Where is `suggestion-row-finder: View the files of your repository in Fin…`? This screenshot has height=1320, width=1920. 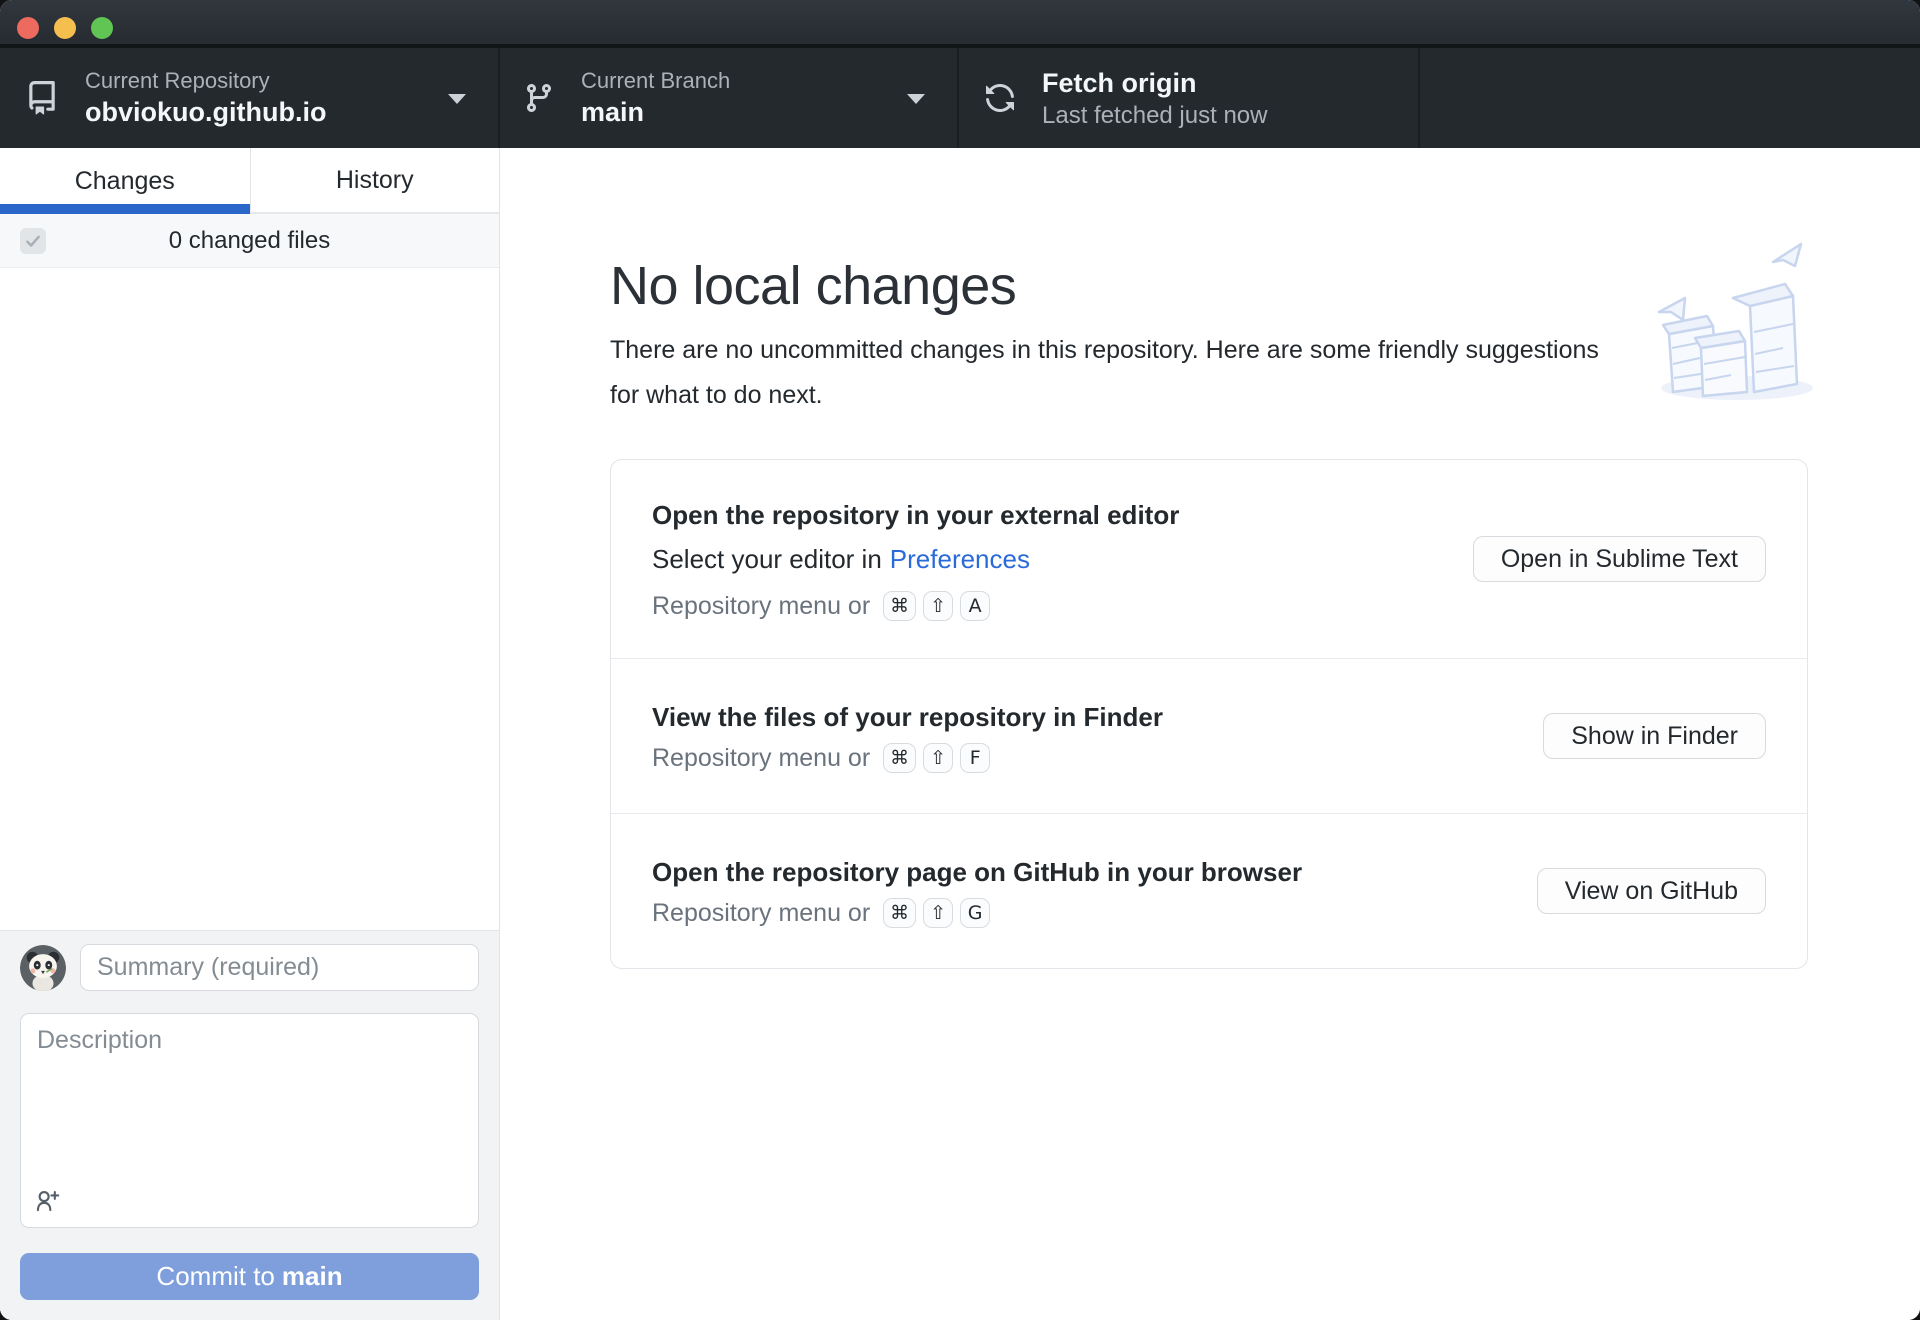 suggestion-row-finder: View the files of your repository in Fin… is located at coordinates (1209, 735).